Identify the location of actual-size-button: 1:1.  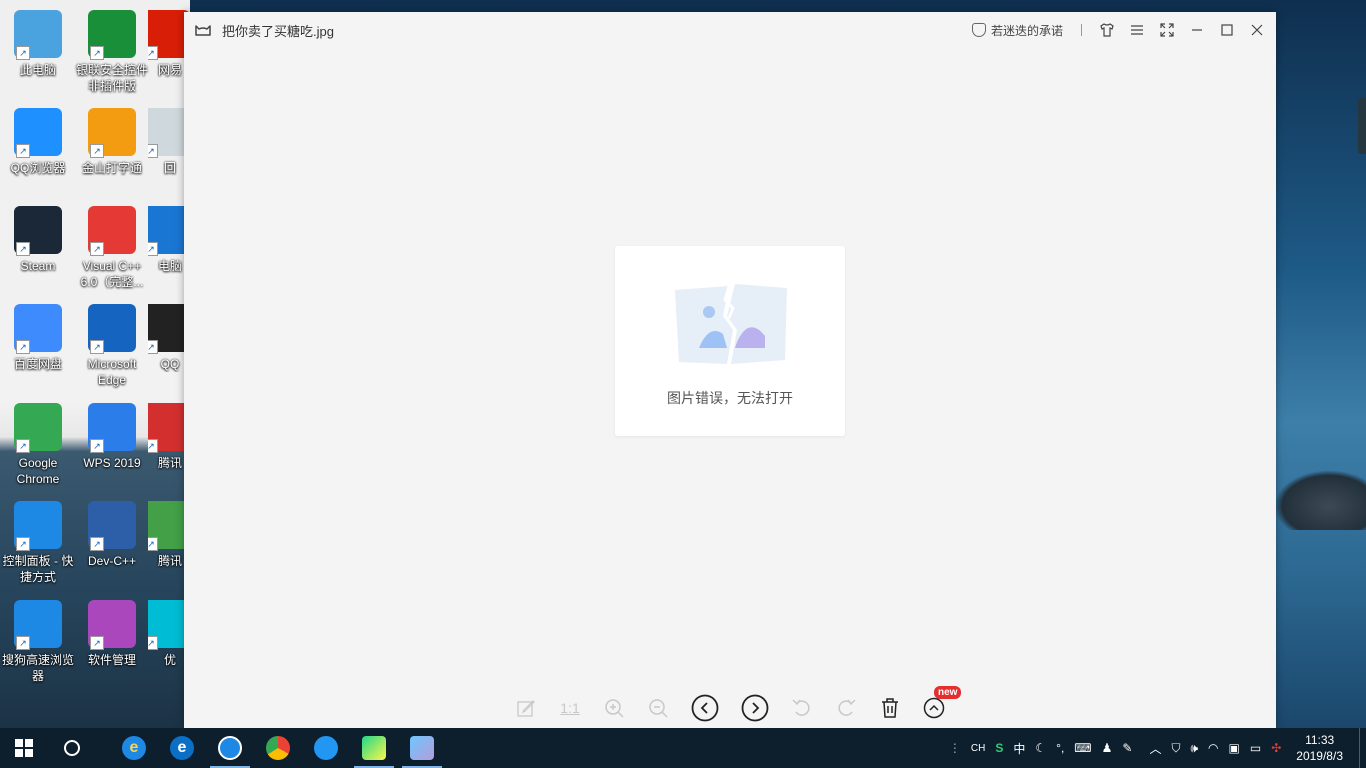
(570, 708).